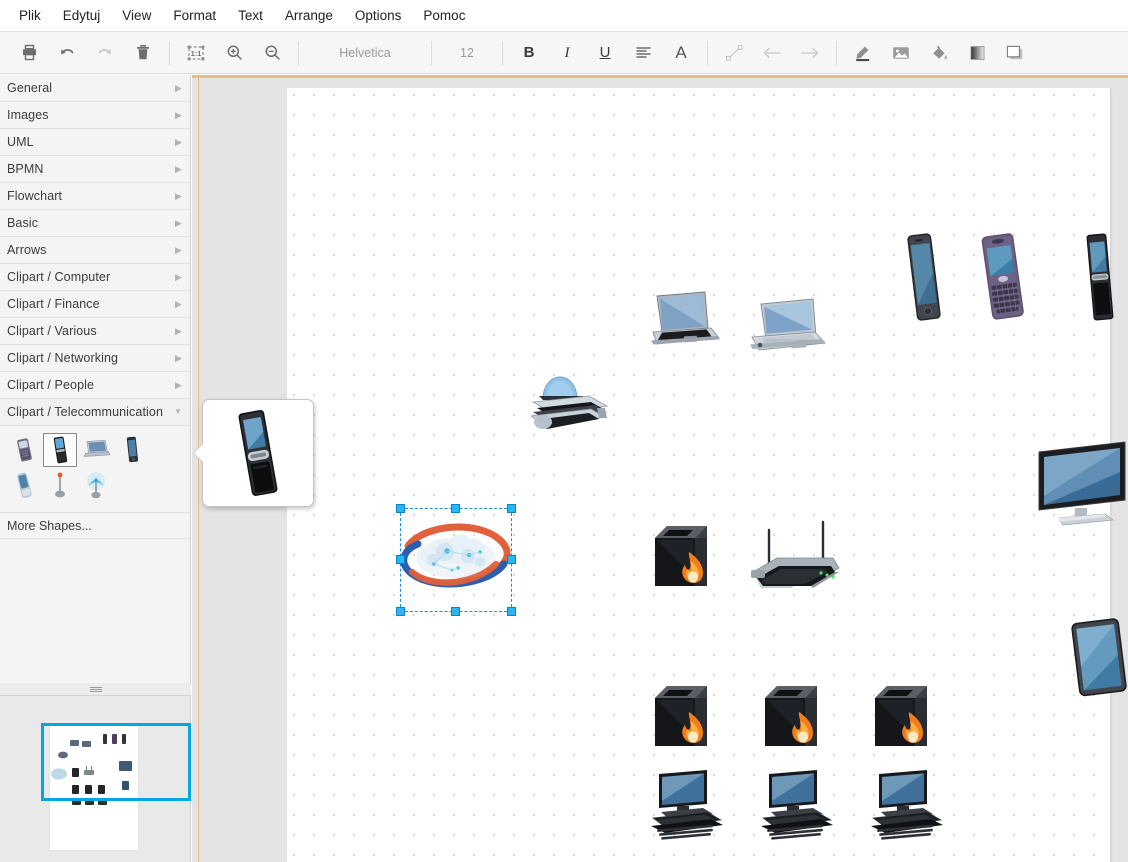  What do you see at coordinates (96, 450) in the screenshot?
I see `shape-laptop` at bounding box center [96, 450].